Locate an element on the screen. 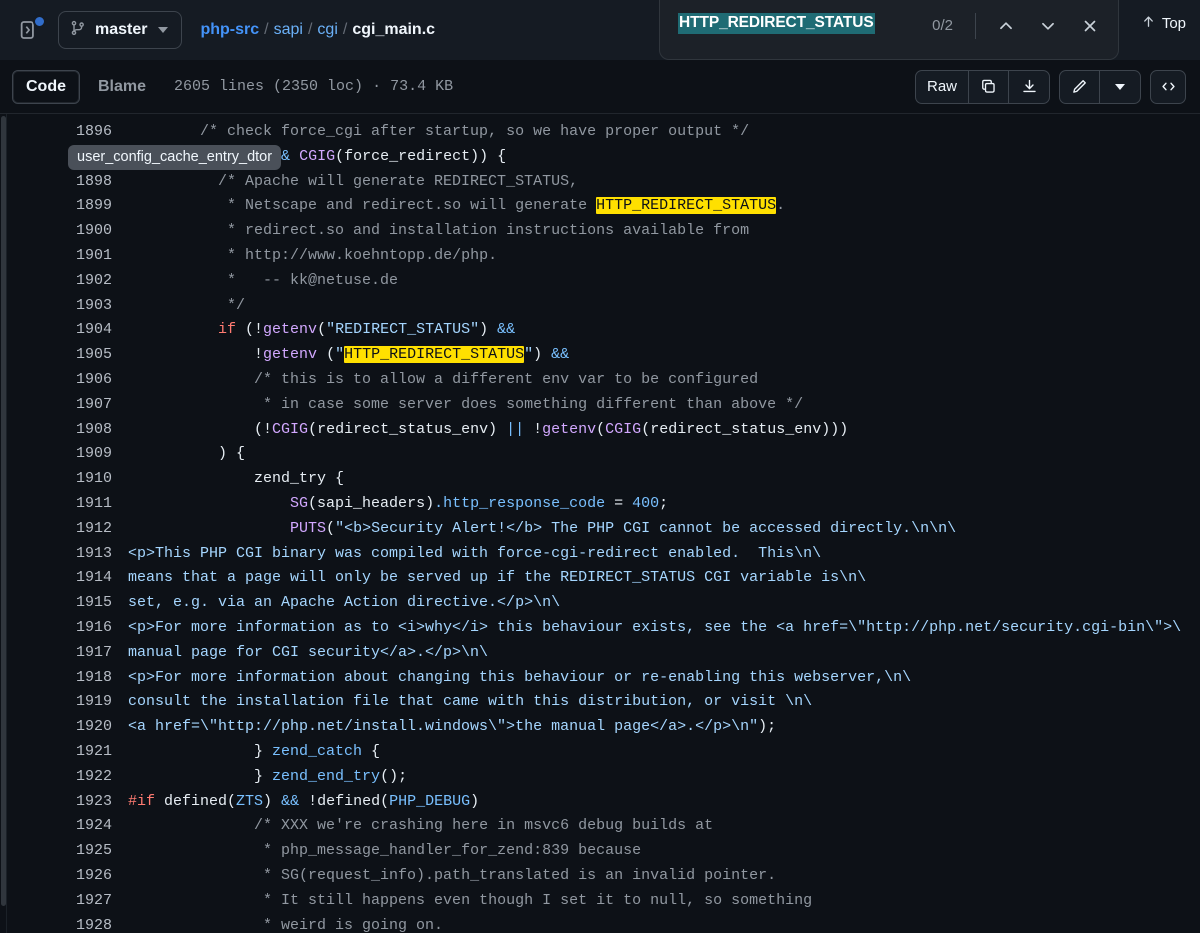 This screenshot has width=1200, height=933. line-number: 1912 is located at coordinates (56, 529).